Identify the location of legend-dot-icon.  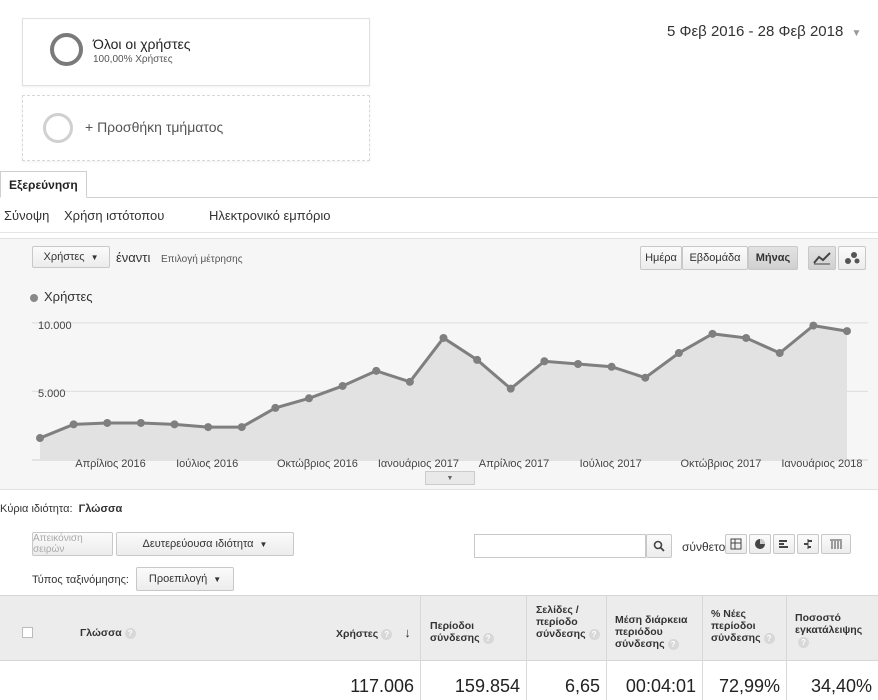
(34, 297).